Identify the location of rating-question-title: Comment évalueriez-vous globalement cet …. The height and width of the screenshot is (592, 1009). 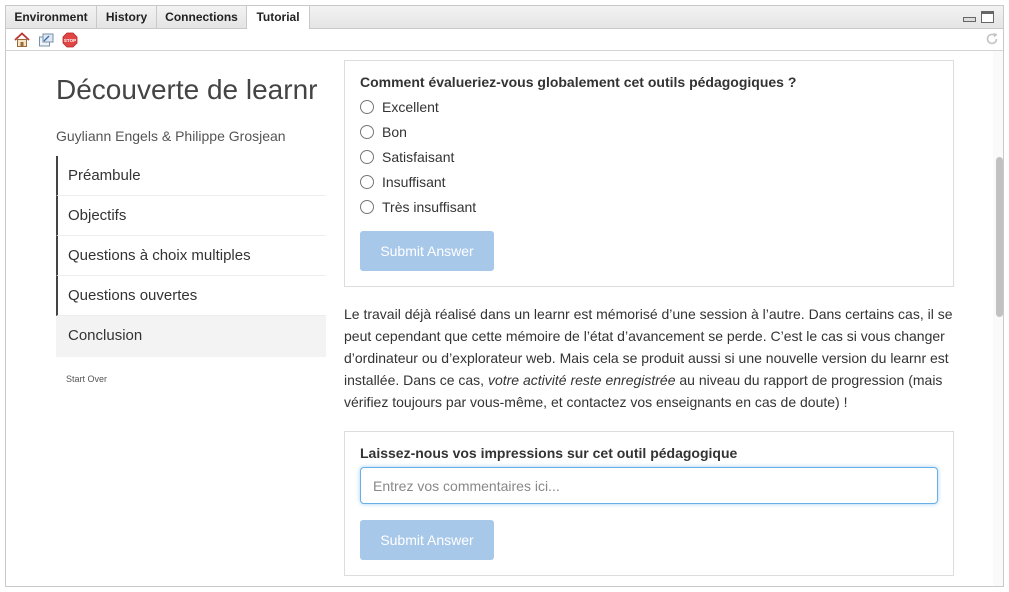
(578, 82).